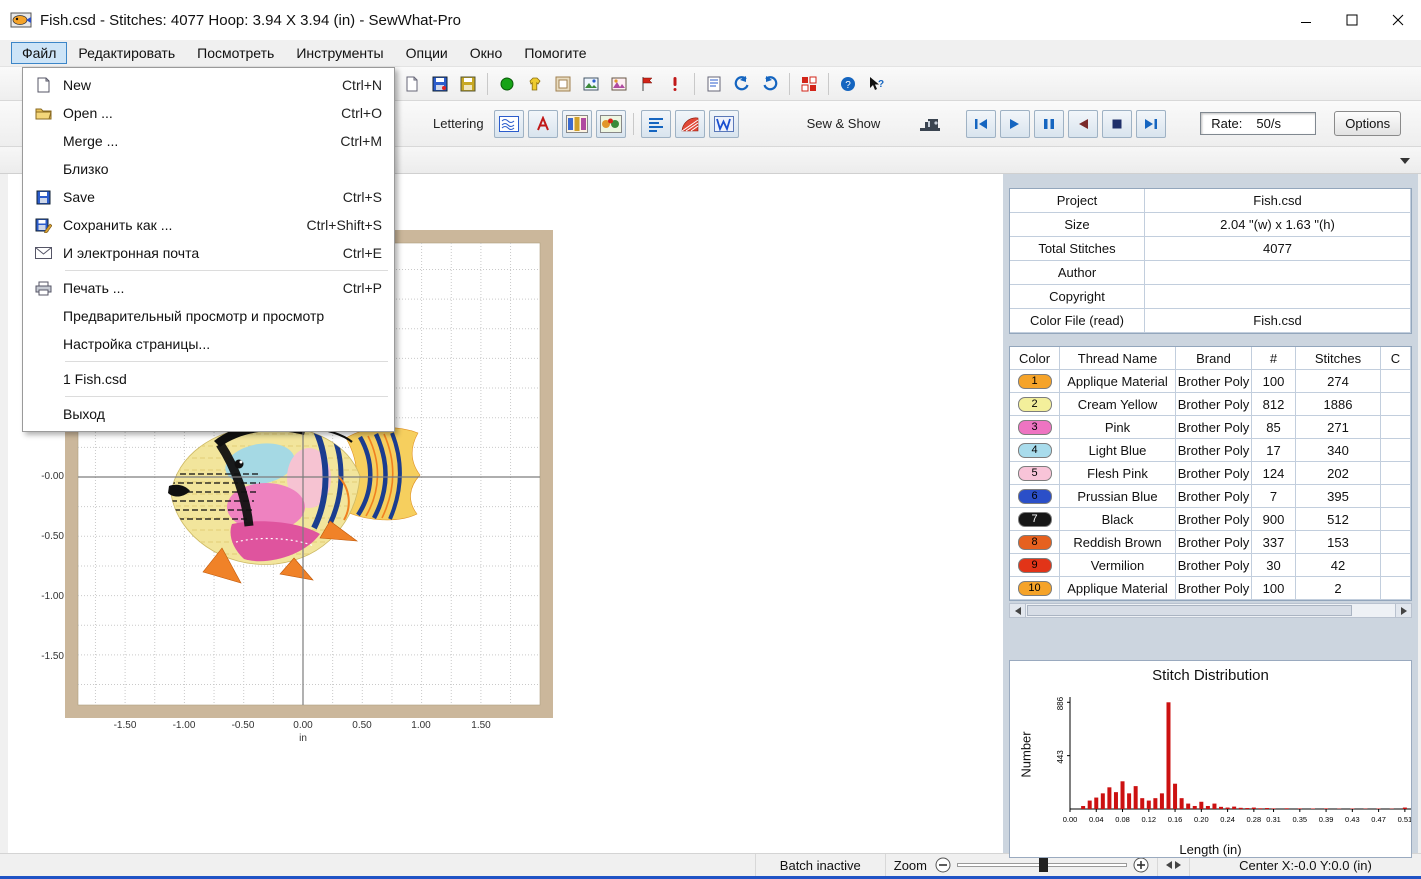 Image resolution: width=1421 pixels, height=879 pixels. I want to click on color-swatch: 9, so click(1034, 565).